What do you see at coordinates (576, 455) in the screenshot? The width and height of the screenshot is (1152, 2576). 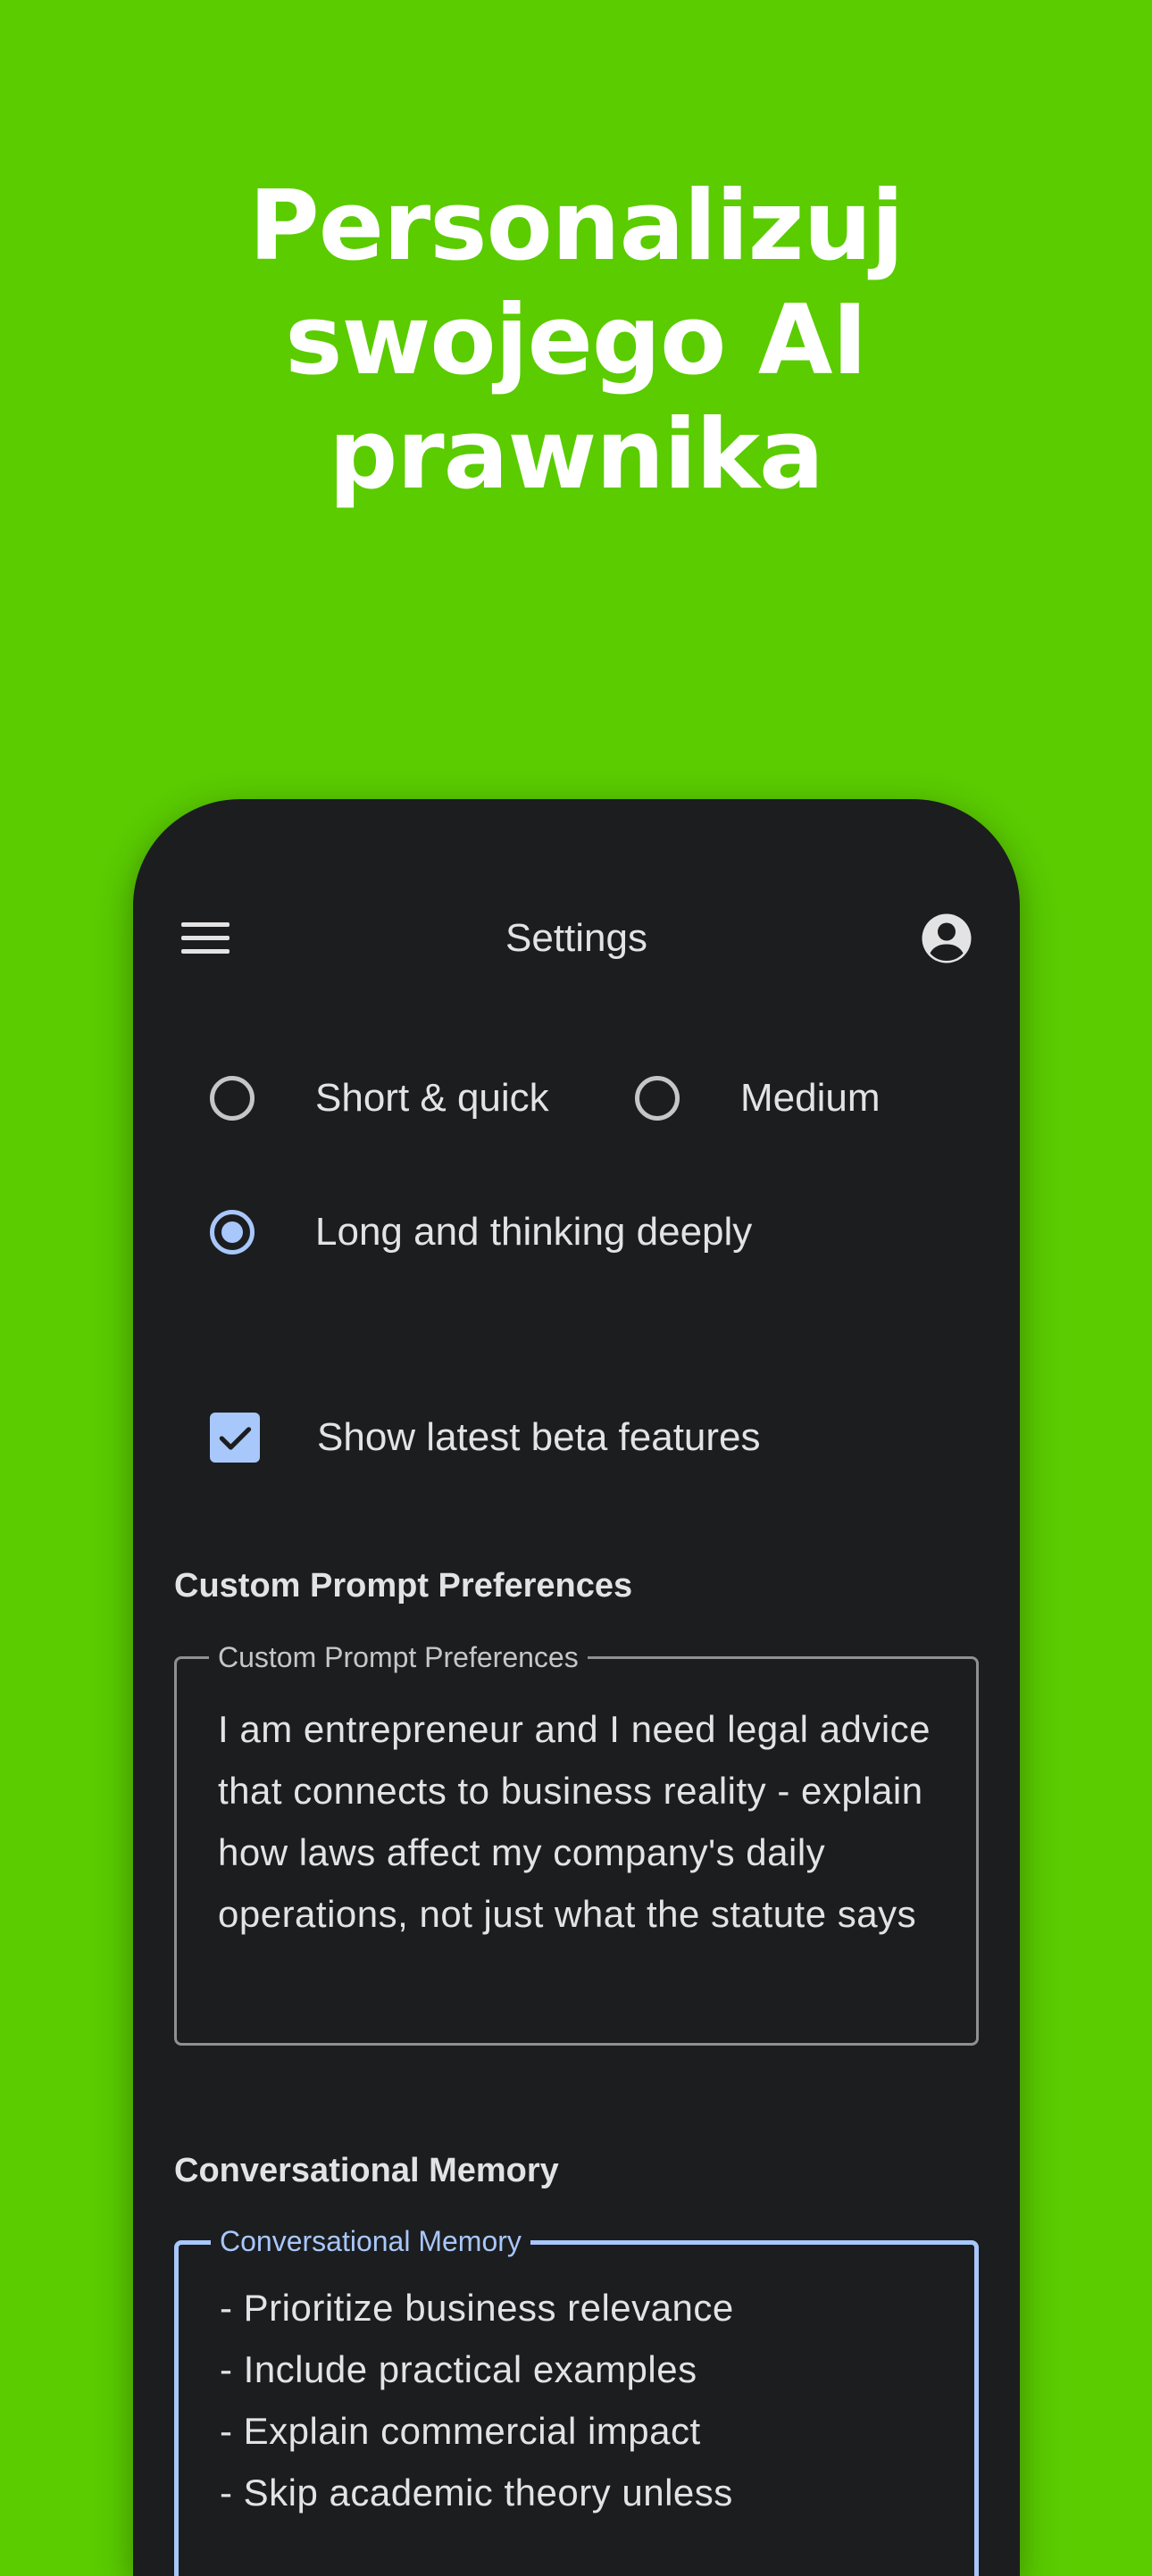 I see `headline-line-3: prawnika` at bounding box center [576, 455].